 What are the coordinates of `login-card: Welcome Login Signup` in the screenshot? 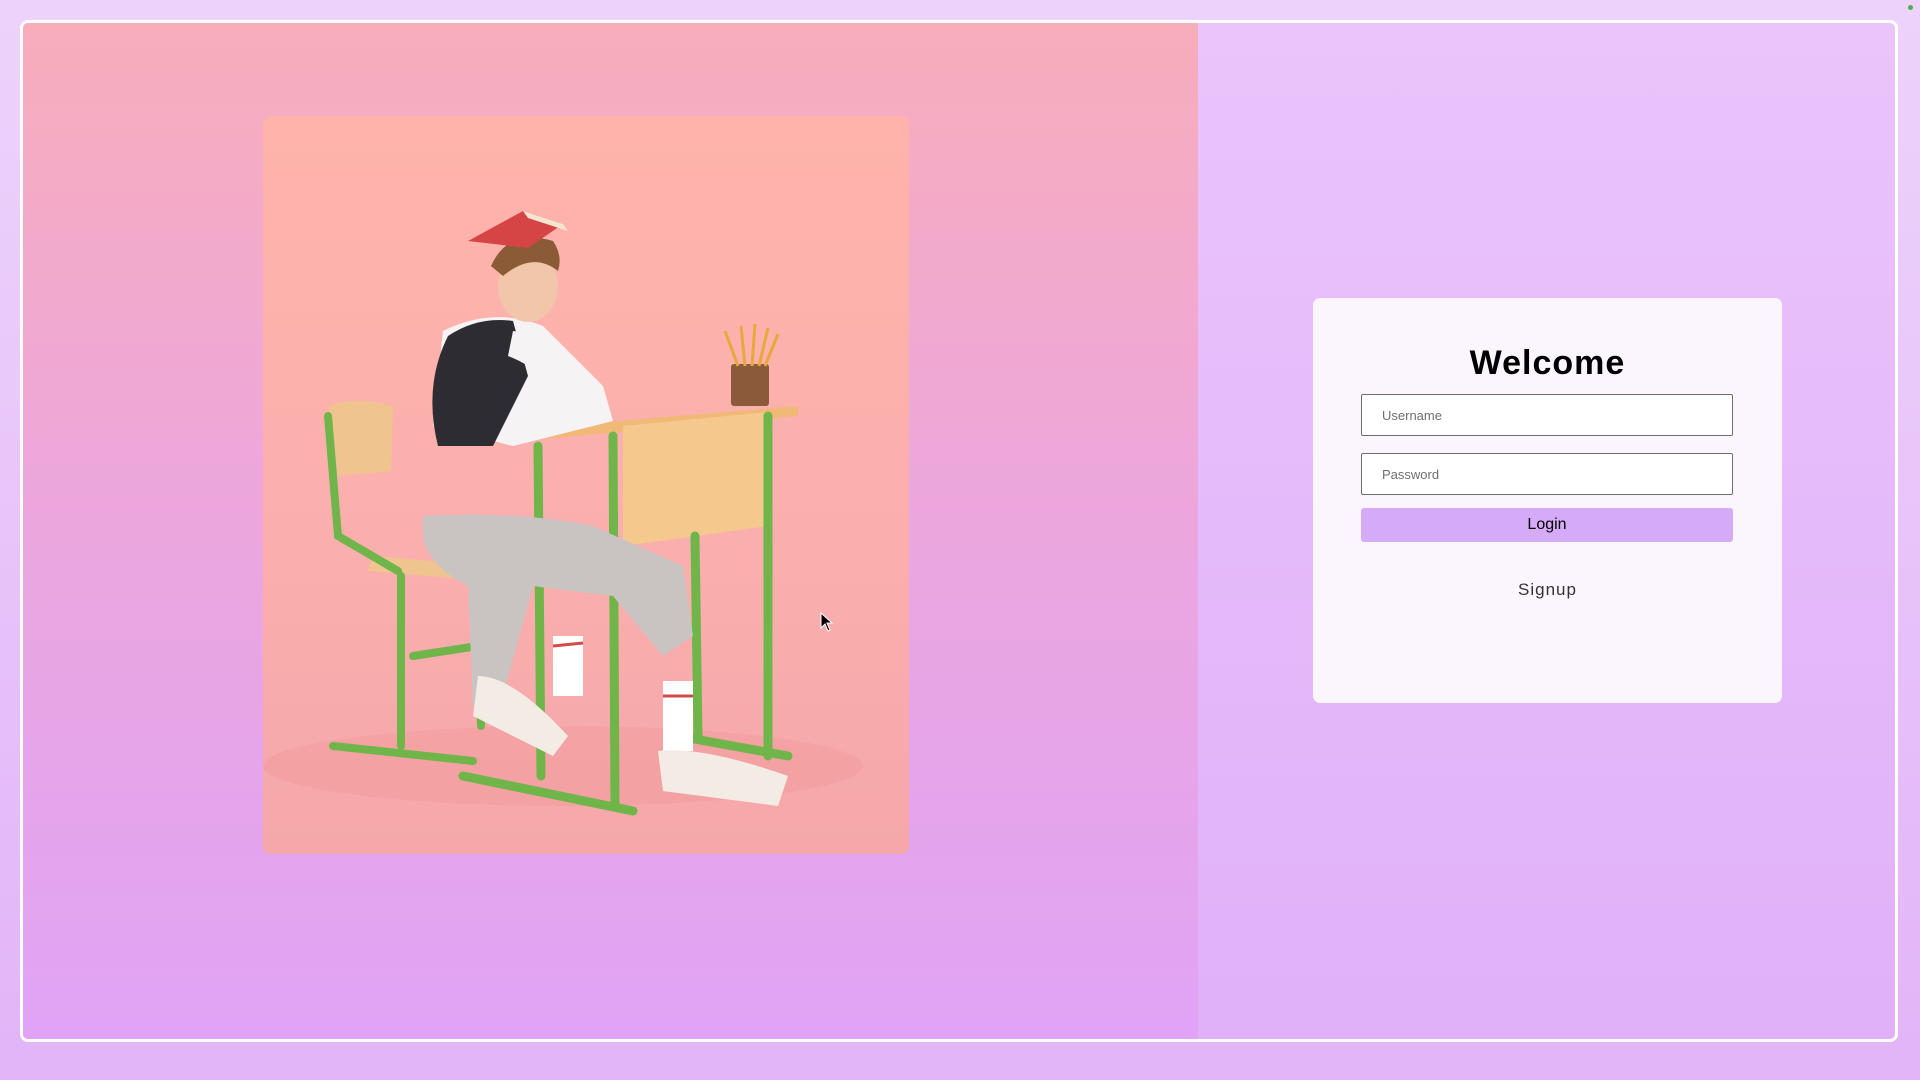 It's located at (1547, 500).